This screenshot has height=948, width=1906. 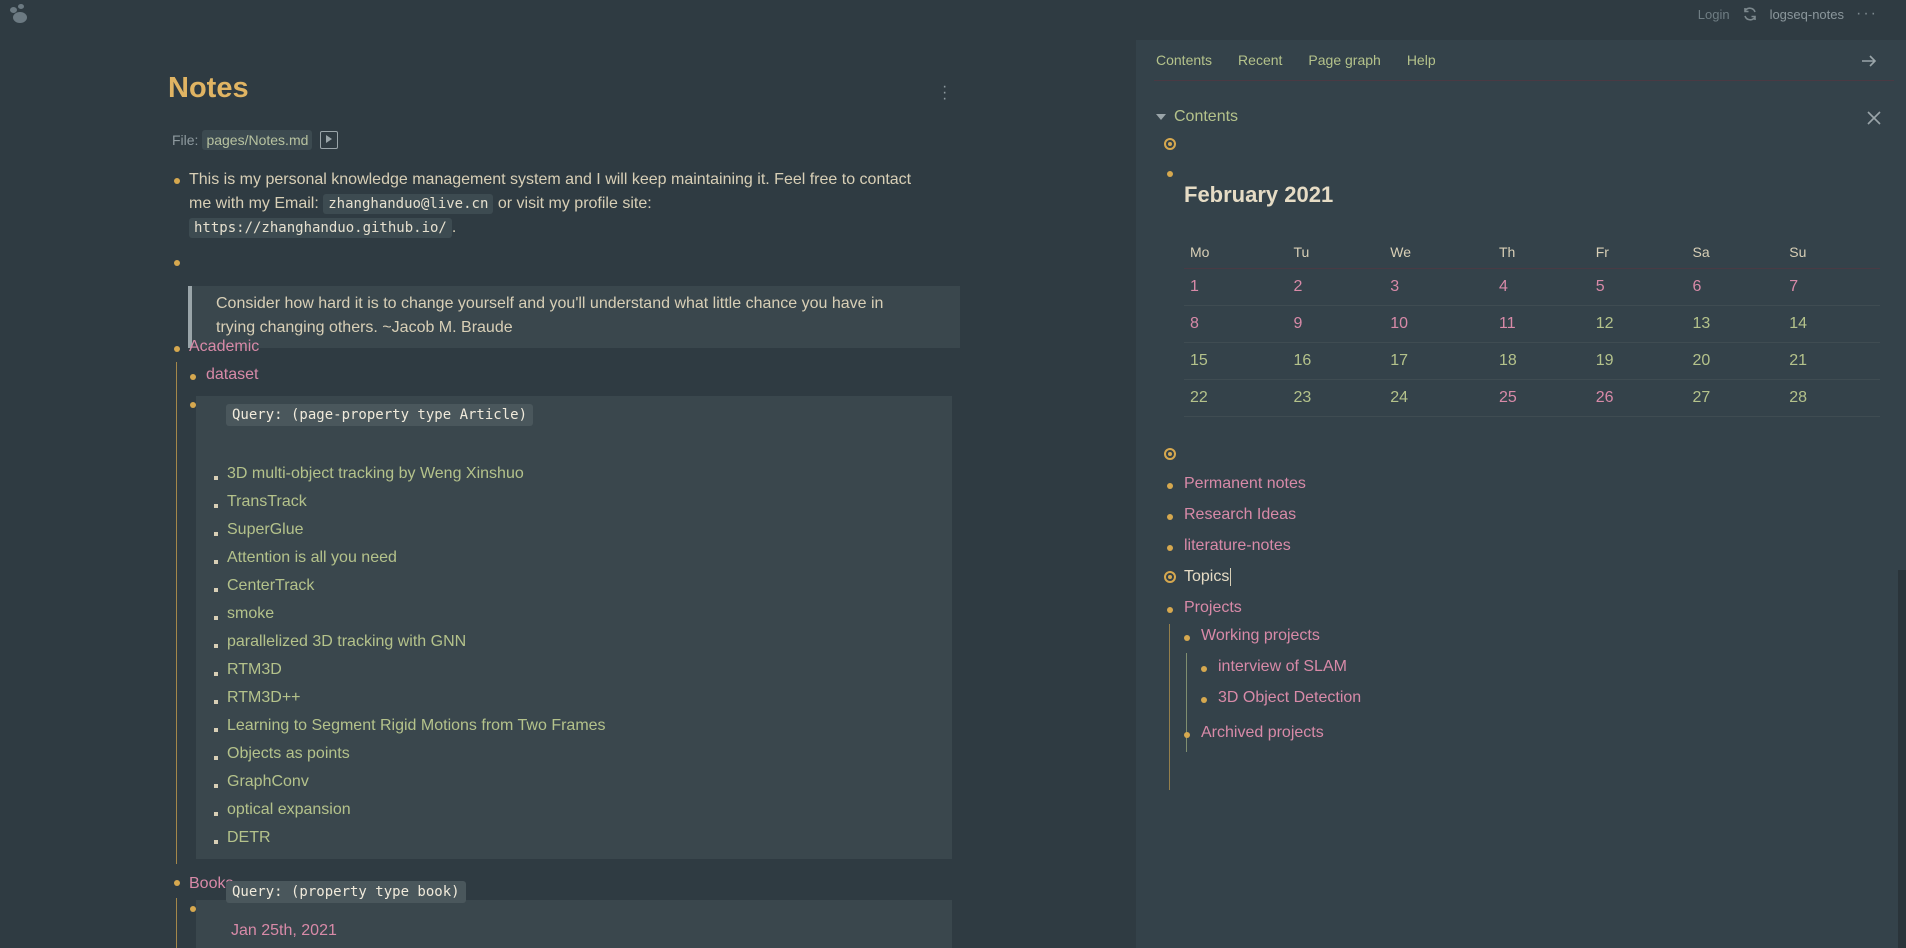 What do you see at coordinates (1902, 759) in the screenshot?
I see `scrollbar` at bounding box center [1902, 759].